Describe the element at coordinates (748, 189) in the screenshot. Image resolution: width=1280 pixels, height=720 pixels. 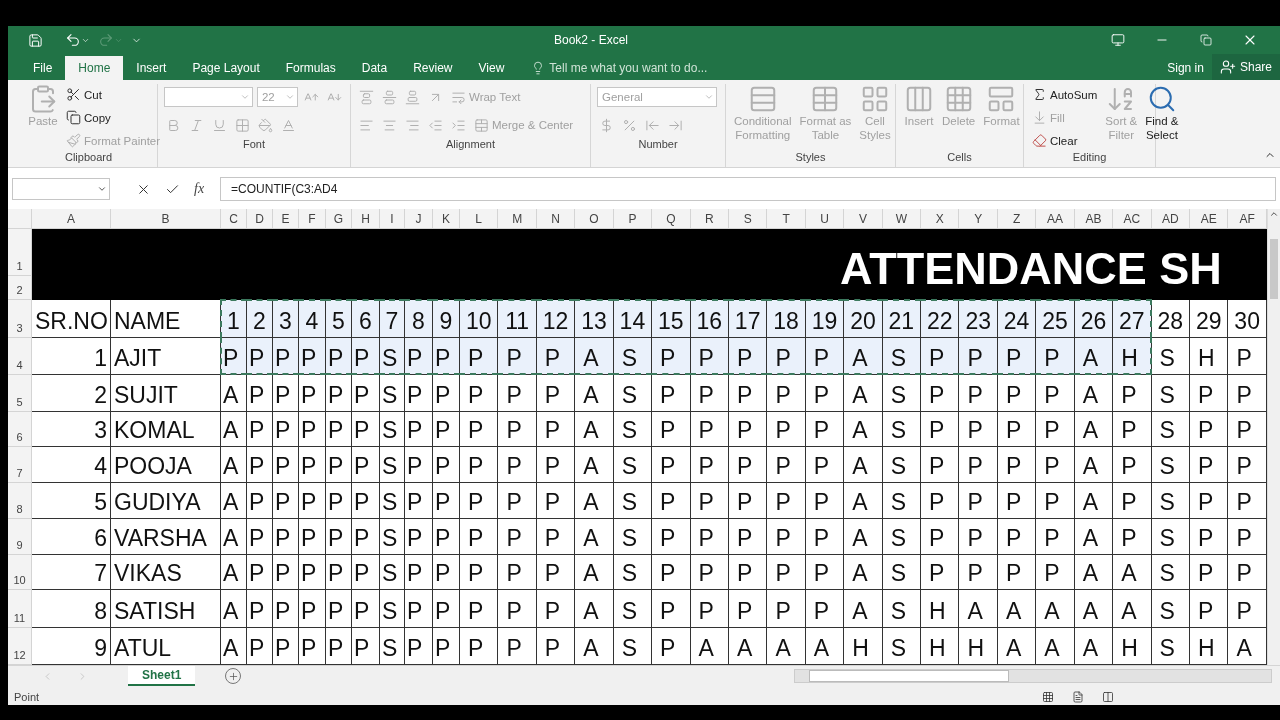
I see `formula-field: =COUNTIF(C3:AD4` at that location.